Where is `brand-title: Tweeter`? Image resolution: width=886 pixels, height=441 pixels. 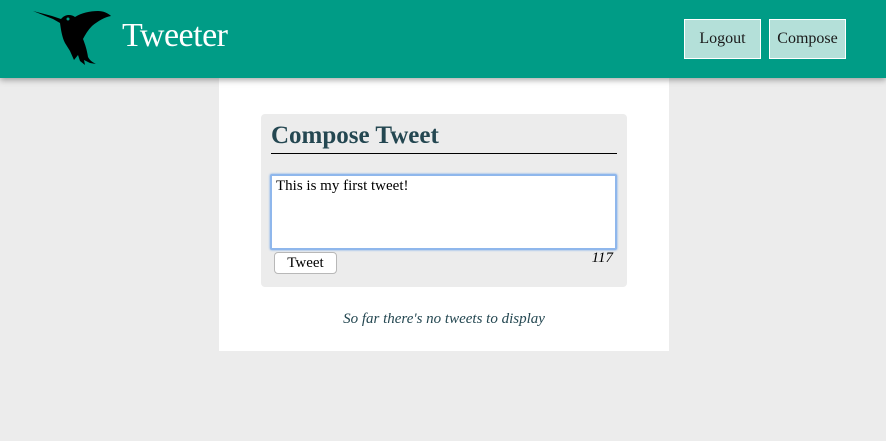 brand-title: Tweeter is located at coordinates (175, 35).